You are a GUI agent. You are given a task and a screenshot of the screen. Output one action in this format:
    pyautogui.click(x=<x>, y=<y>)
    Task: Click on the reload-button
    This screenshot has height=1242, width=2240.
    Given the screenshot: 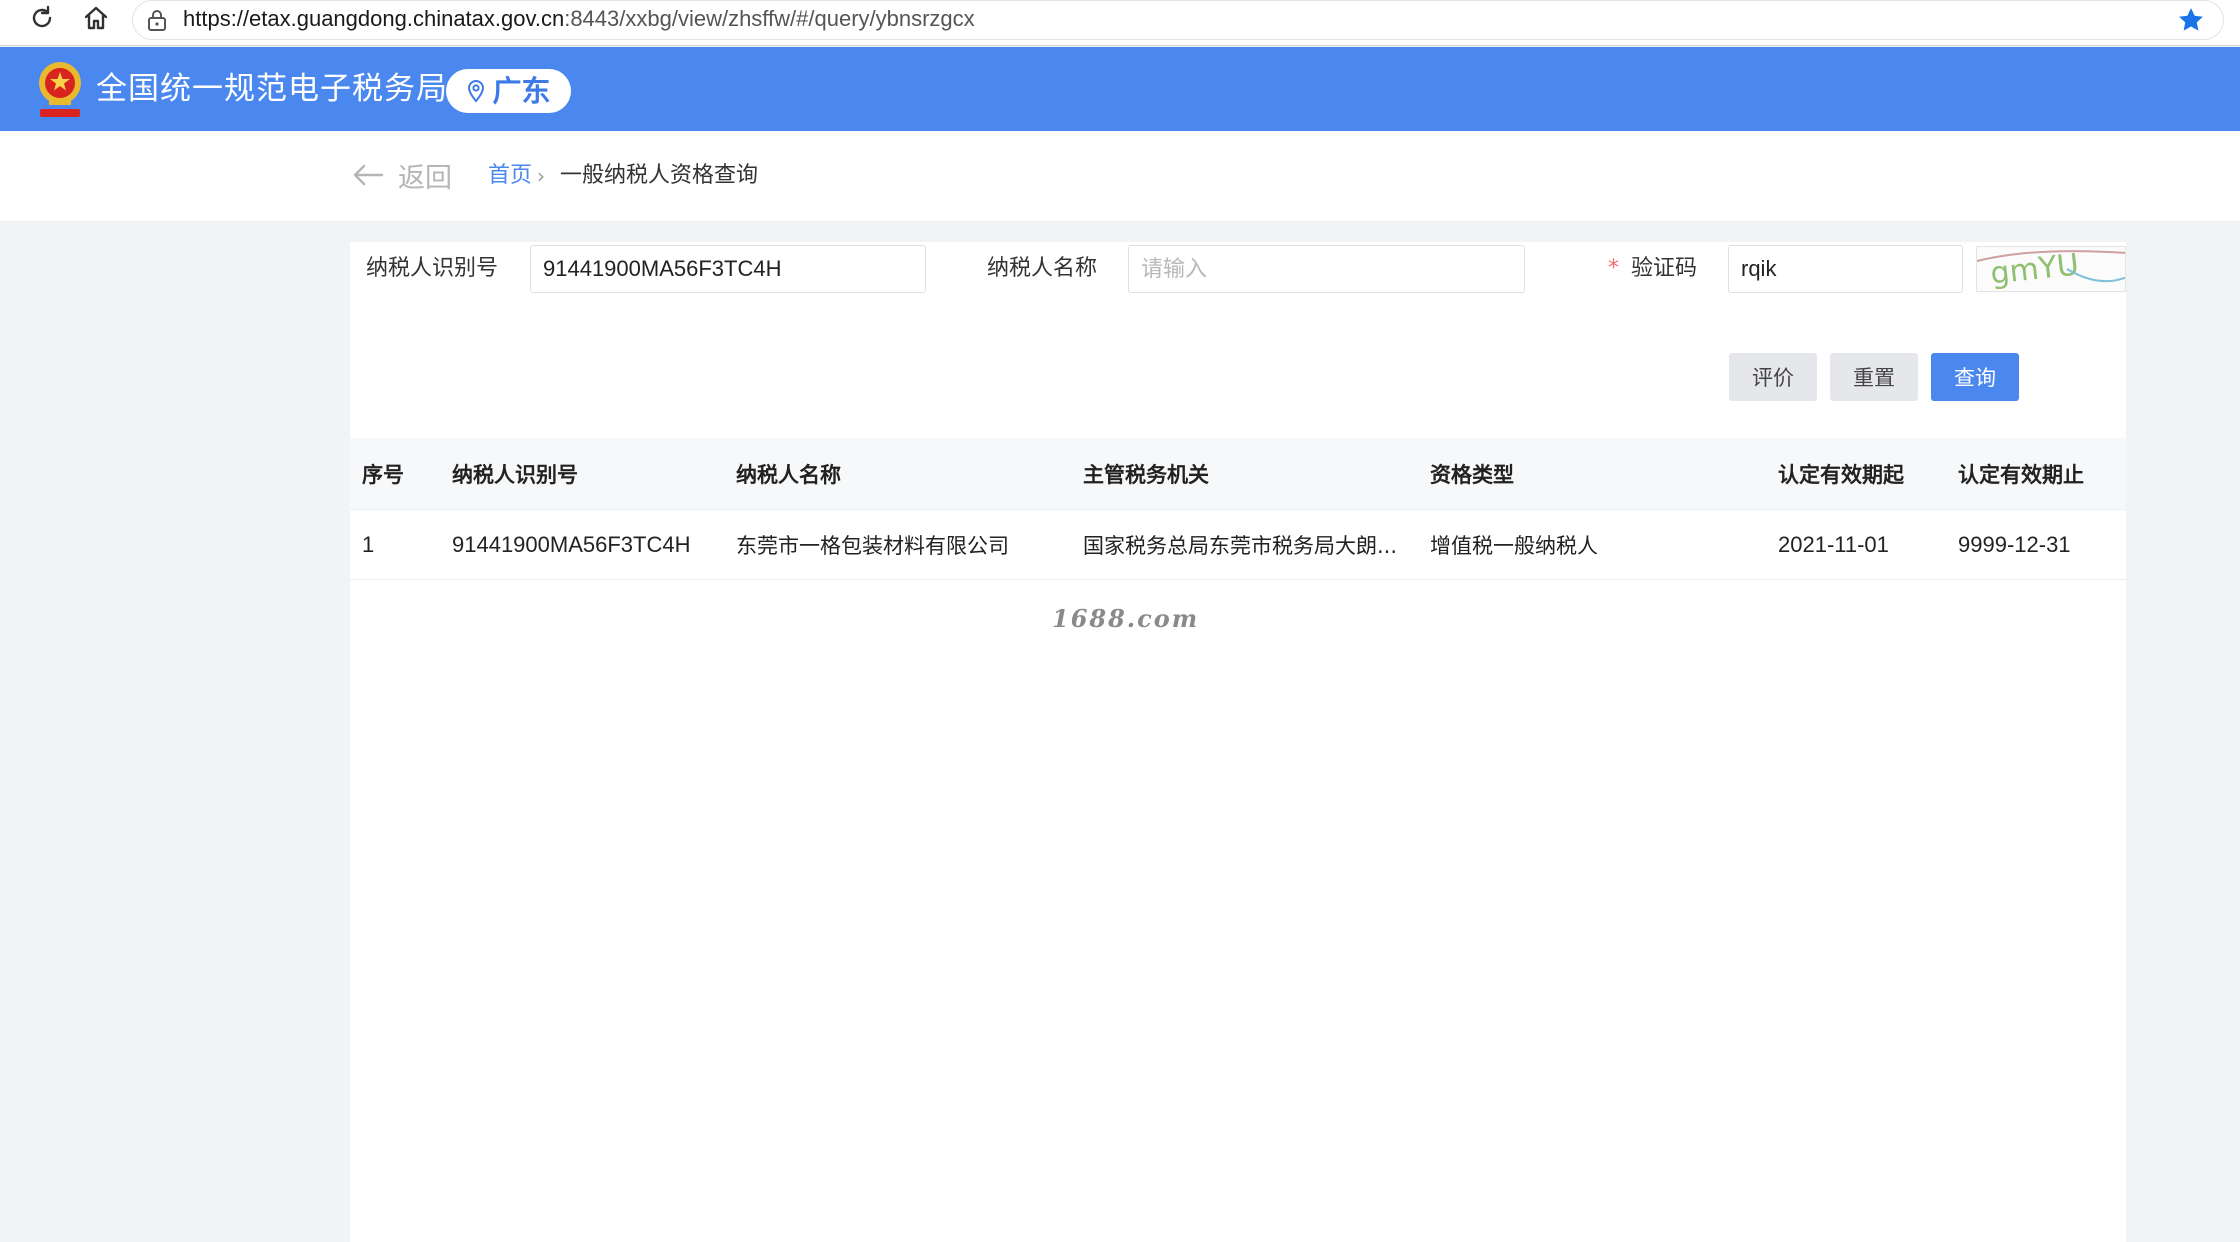 What is the action you would take?
    pyautogui.click(x=42, y=18)
    